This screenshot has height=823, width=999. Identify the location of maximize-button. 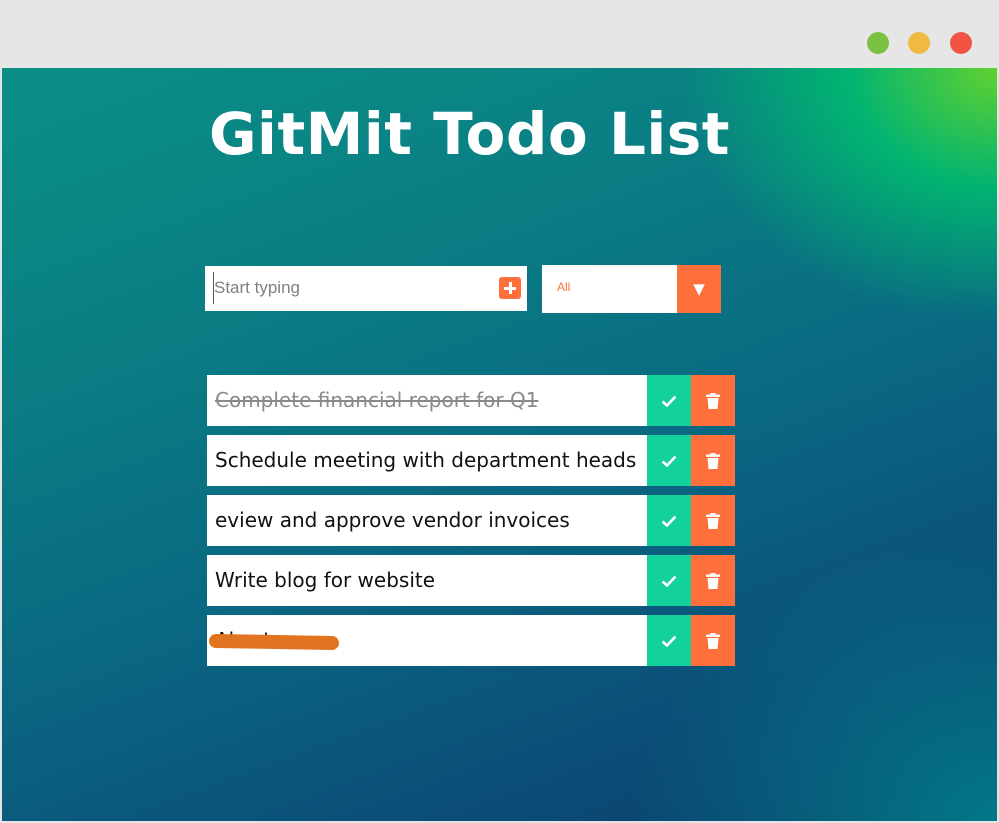
(919, 43).